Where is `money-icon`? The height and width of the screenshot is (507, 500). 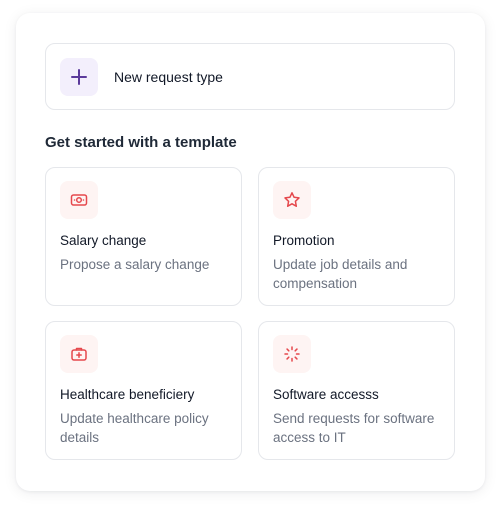
money-icon is located at coordinates (79, 200).